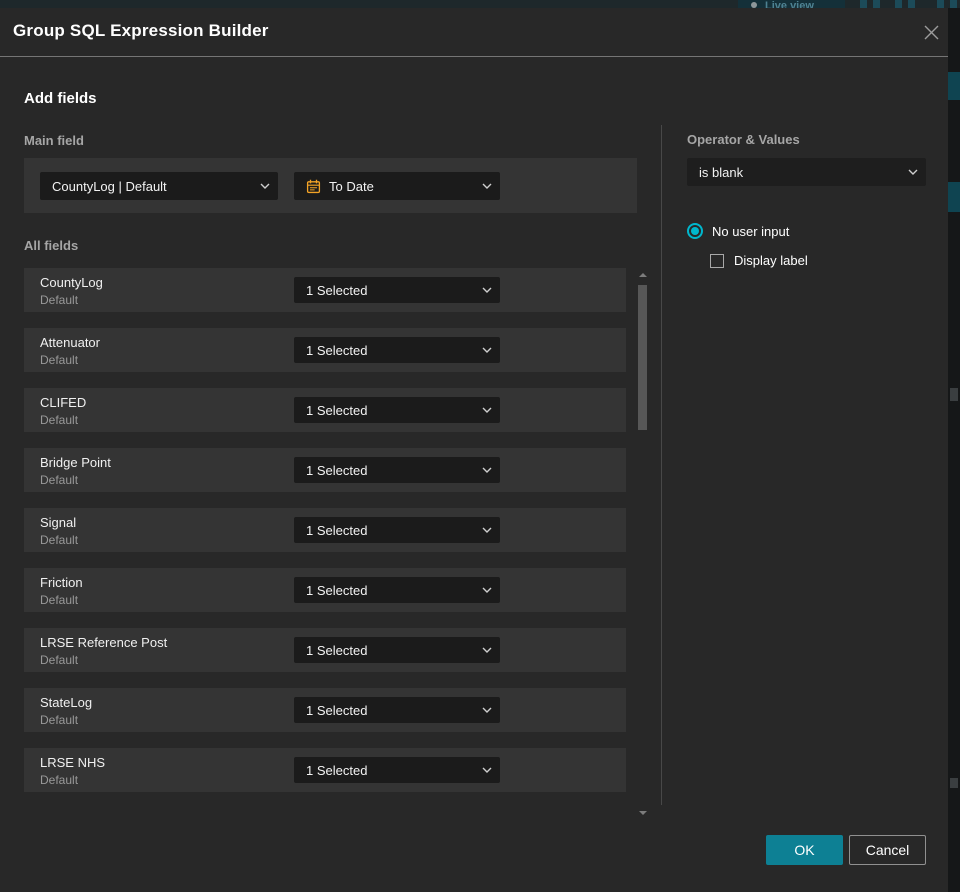 The width and height of the screenshot is (960, 892). Describe the element at coordinates (695, 231) in the screenshot. I see `radio-selected-icon` at that location.